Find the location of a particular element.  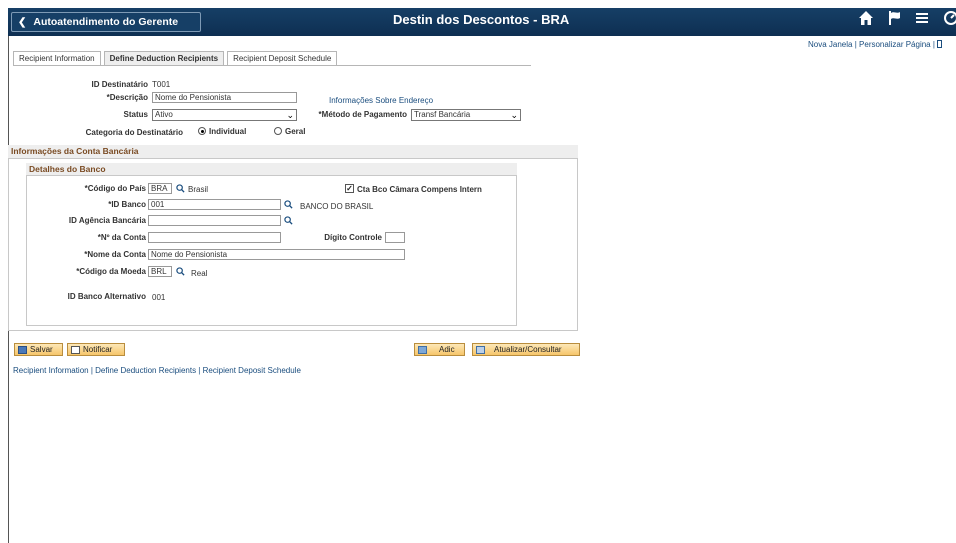

add-icon is located at coordinates (422, 349).